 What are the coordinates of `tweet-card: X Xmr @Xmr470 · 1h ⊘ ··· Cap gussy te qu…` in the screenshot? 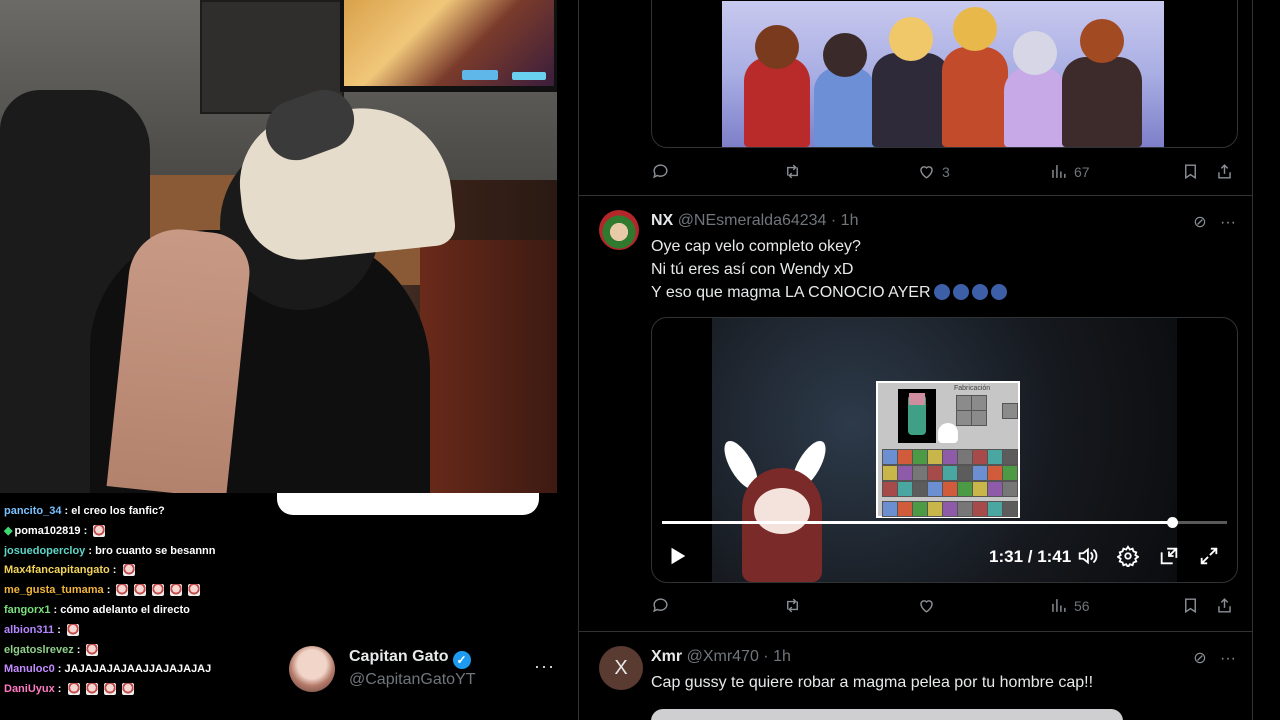 It's located at (915, 676).